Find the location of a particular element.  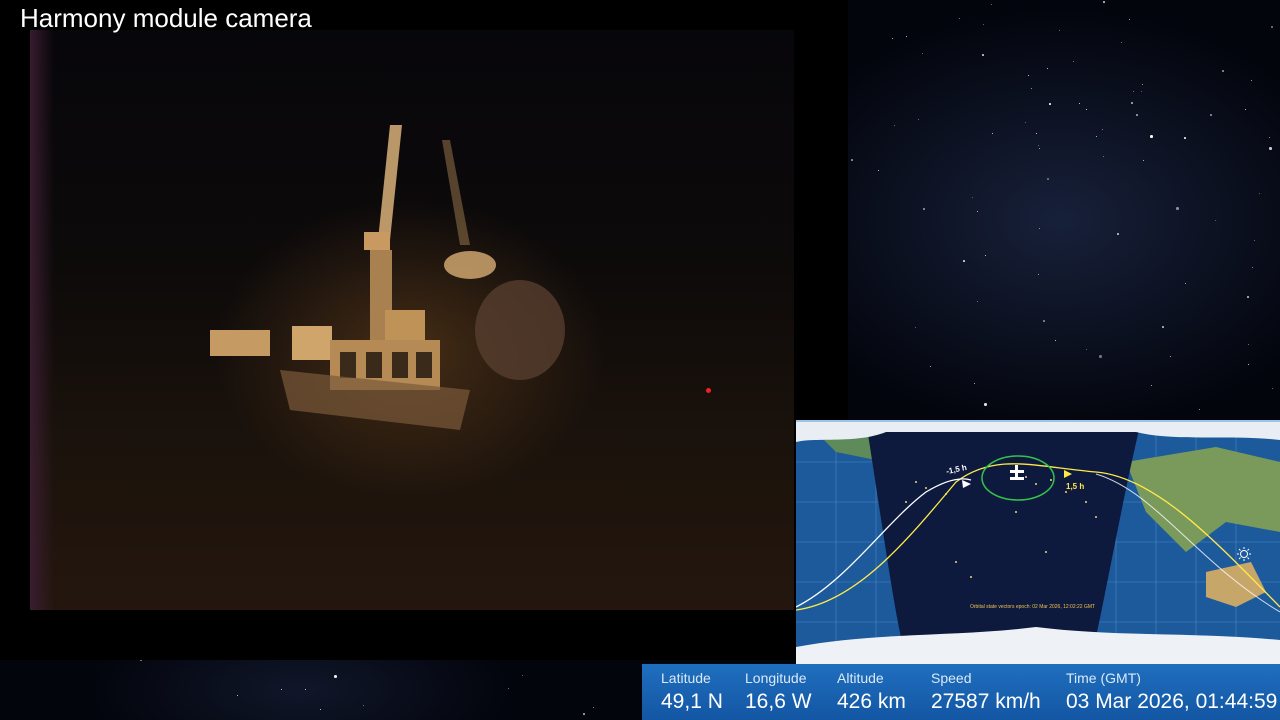

world-map is located at coordinates (1038, 543).